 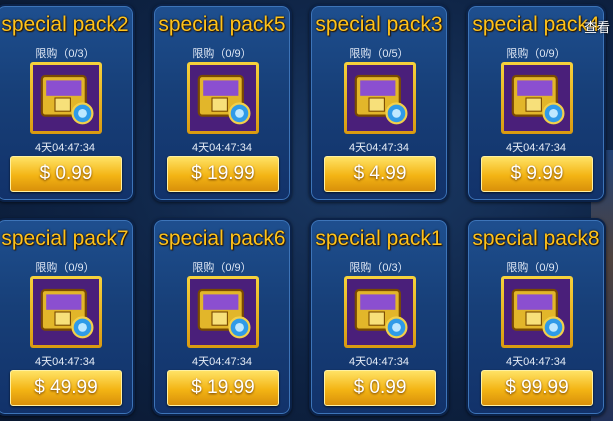 I want to click on pack-title: special pack7, so click(x=65, y=238).